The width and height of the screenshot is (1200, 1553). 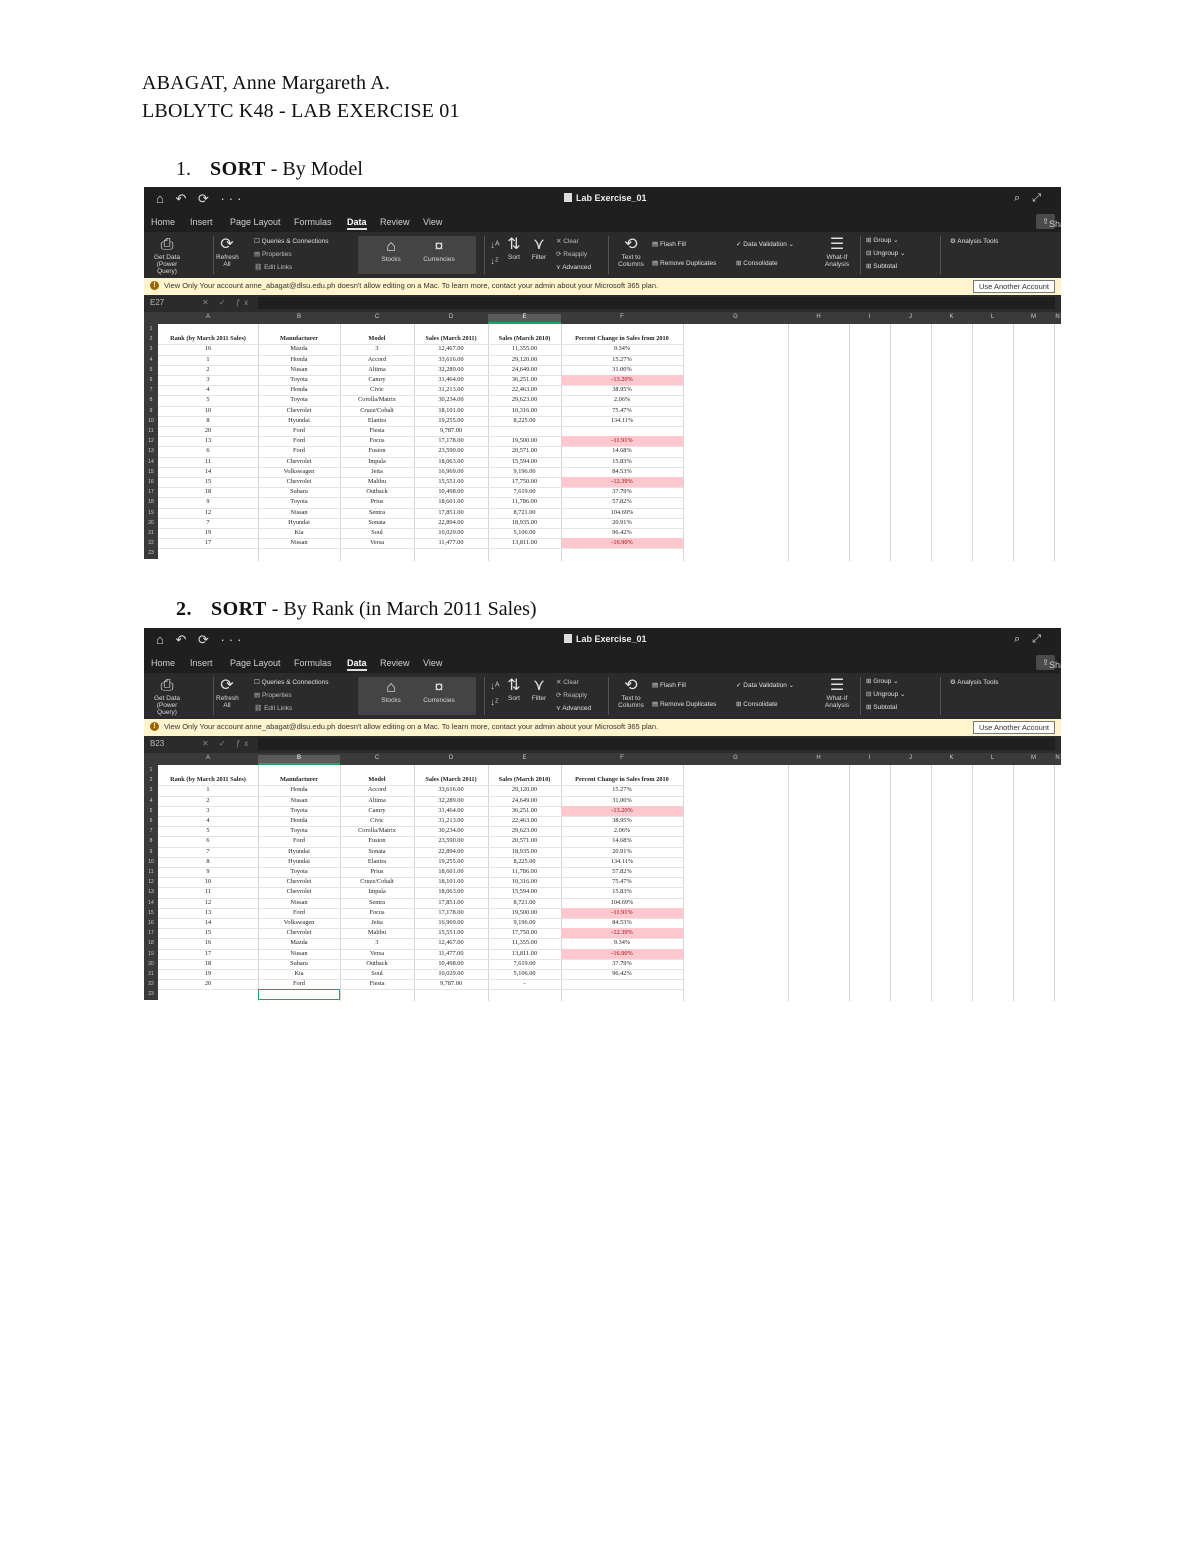 What do you see at coordinates (573, 267) in the screenshot?
I see `advanced-button: ⋎ Advanced` at bounding box center [573, 267].